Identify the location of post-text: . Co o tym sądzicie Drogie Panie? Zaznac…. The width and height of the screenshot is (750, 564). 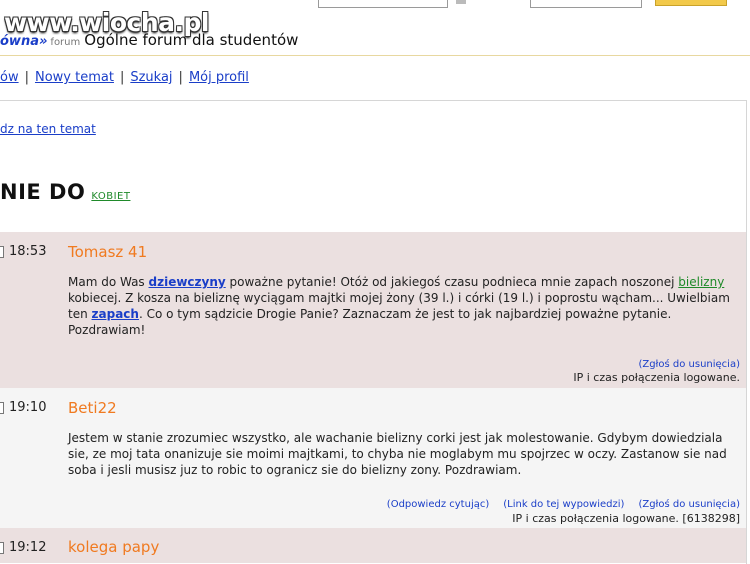
(370, 322).